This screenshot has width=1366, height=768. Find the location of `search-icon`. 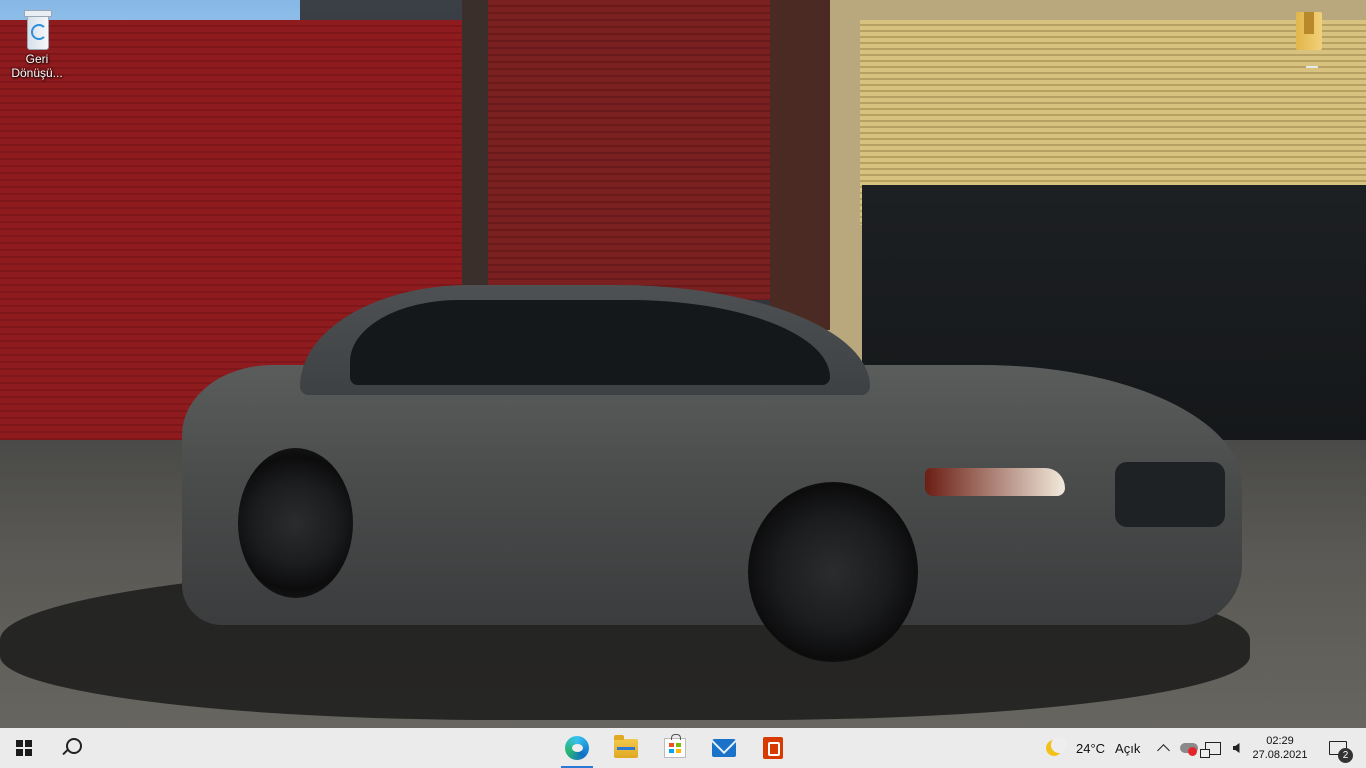

search-icon is located at coordinates (74, 746).